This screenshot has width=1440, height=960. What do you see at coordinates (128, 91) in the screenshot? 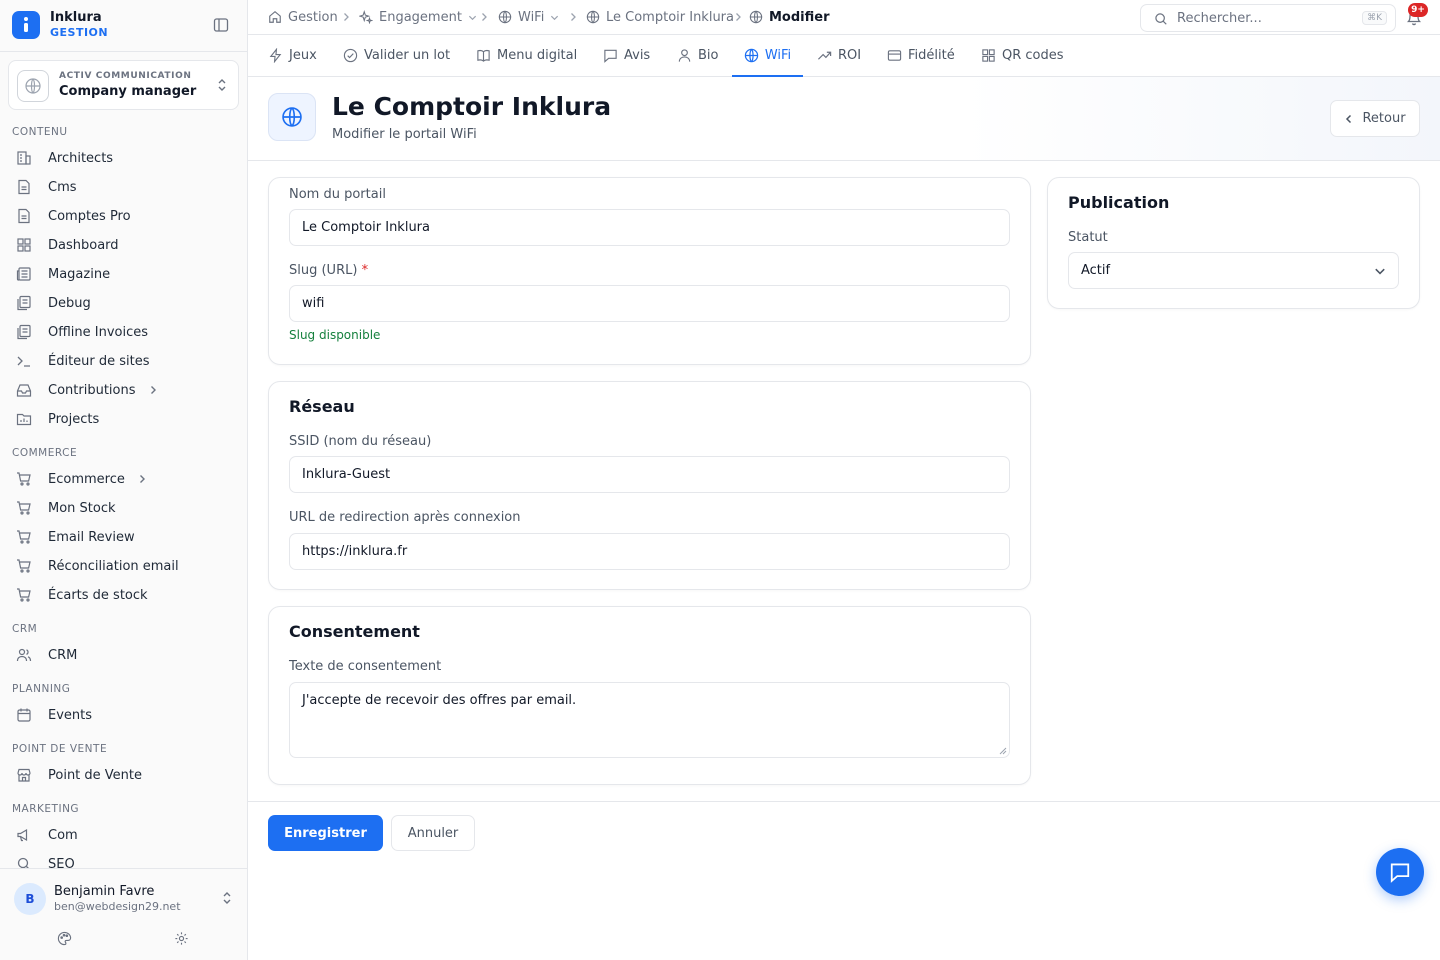
I see `organization-name: Company manager` at bounding box center [128, 91].